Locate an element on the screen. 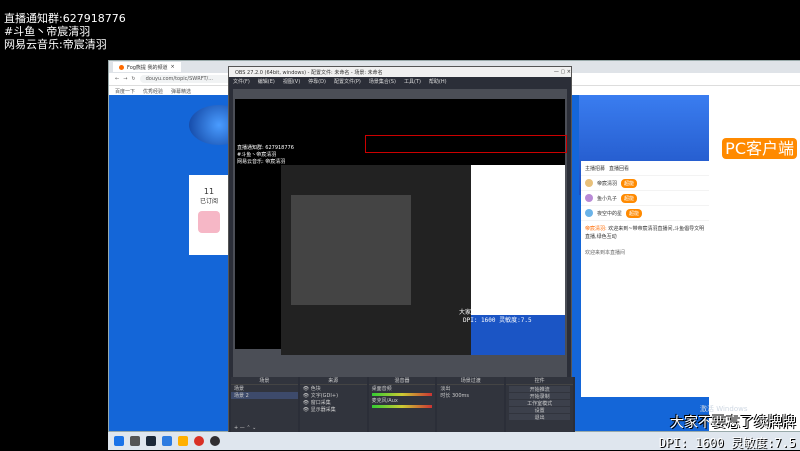 This screenshot has height=451, width=800. source-item: 👁 显示器采集 is located at coordinates (333, 409).